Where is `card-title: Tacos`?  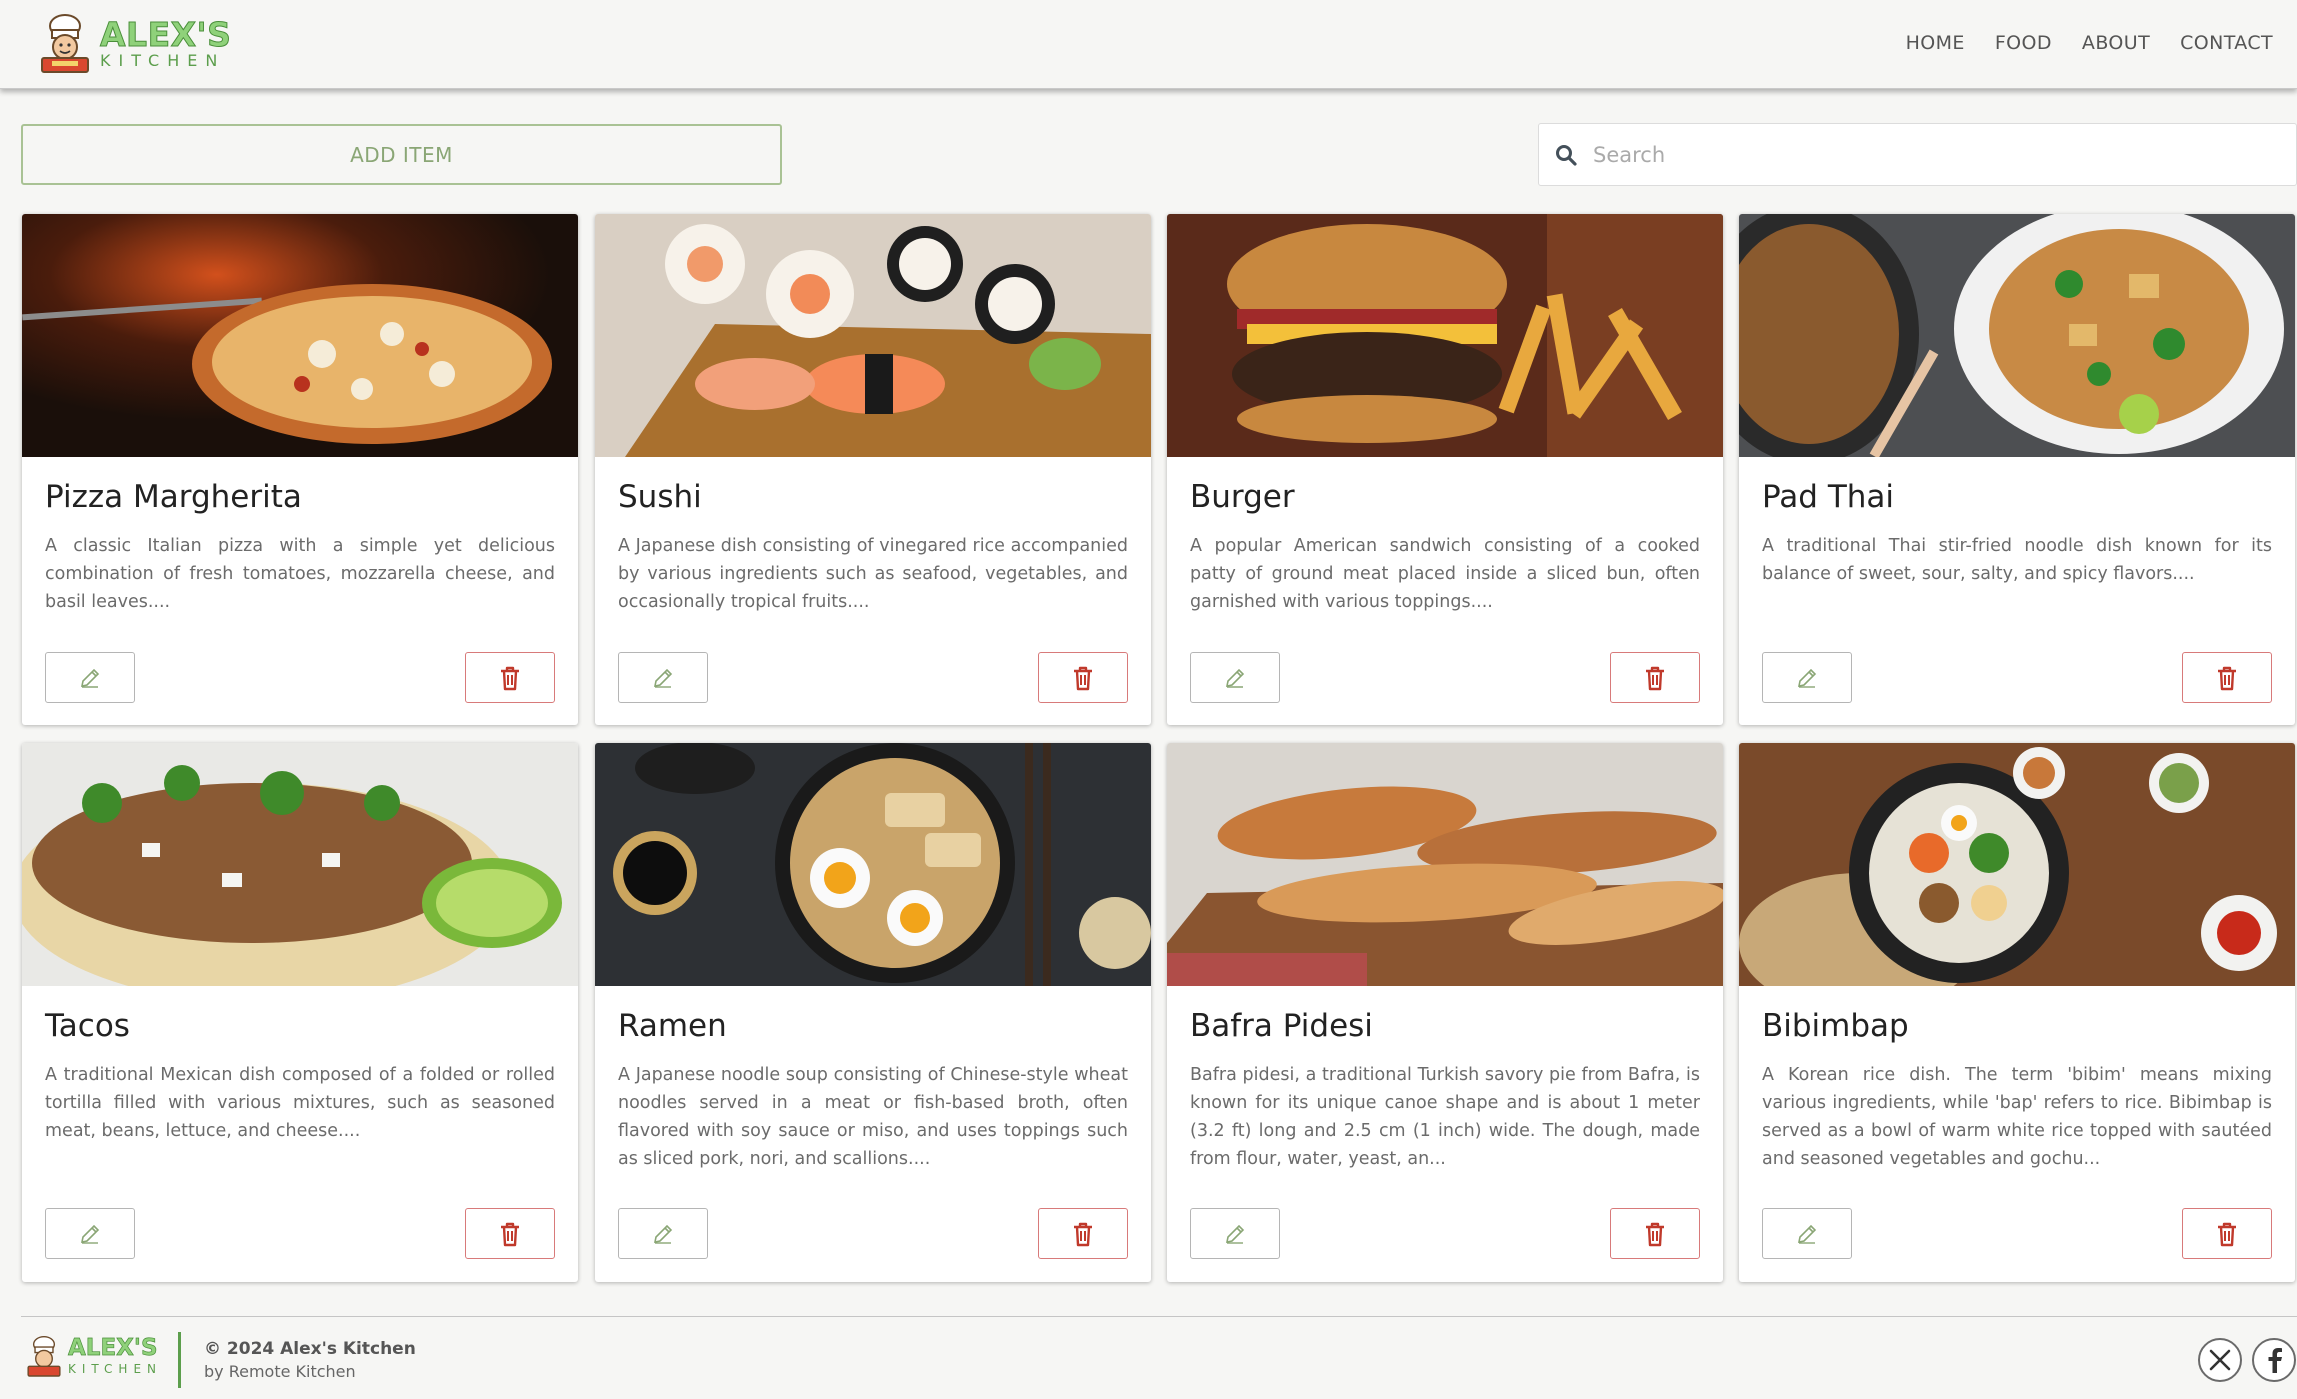
card-title: Tacos is located at coordinates (87, 1026).